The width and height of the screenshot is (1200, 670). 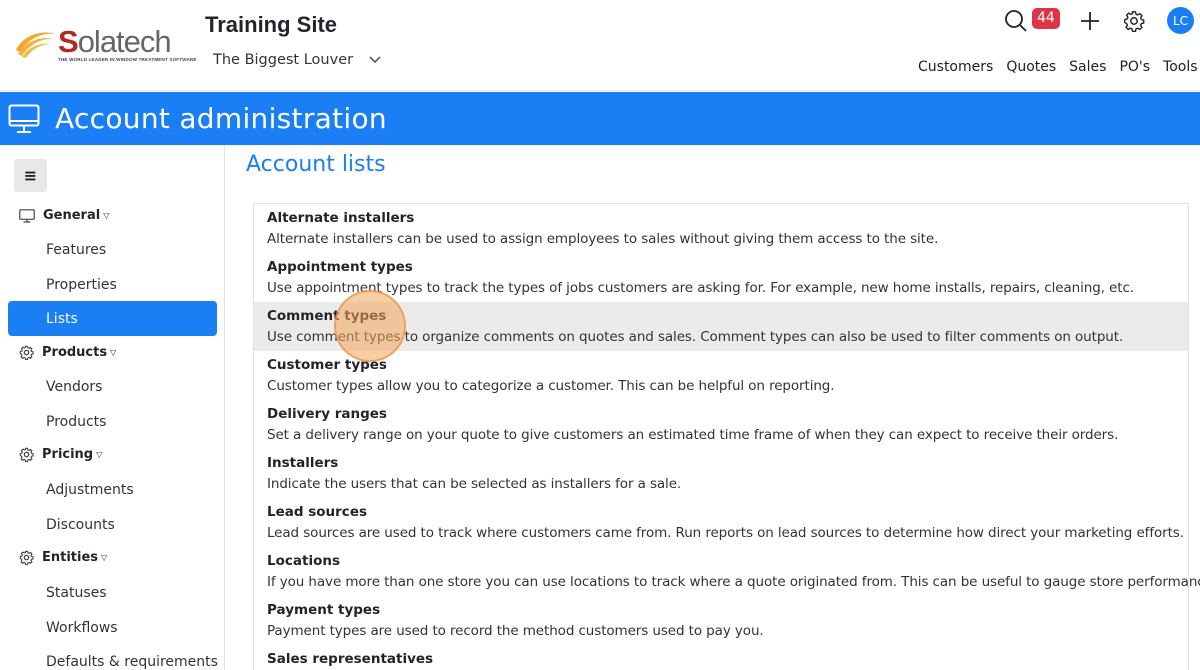 What do you see at coordinates (341, 218) in the screenshot?
I see `list-item-title: Alternate installers` at bounding box center [341, 218].